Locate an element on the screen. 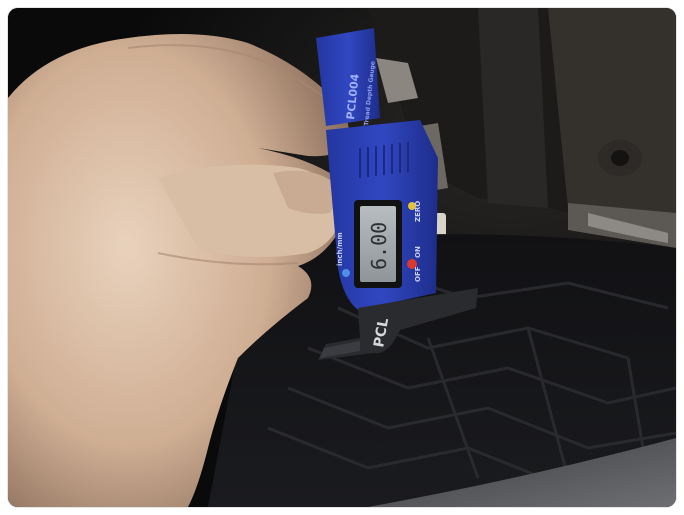 This screenshot has height=515, width=684. on-label: ON is located at coordinates (418, 252).